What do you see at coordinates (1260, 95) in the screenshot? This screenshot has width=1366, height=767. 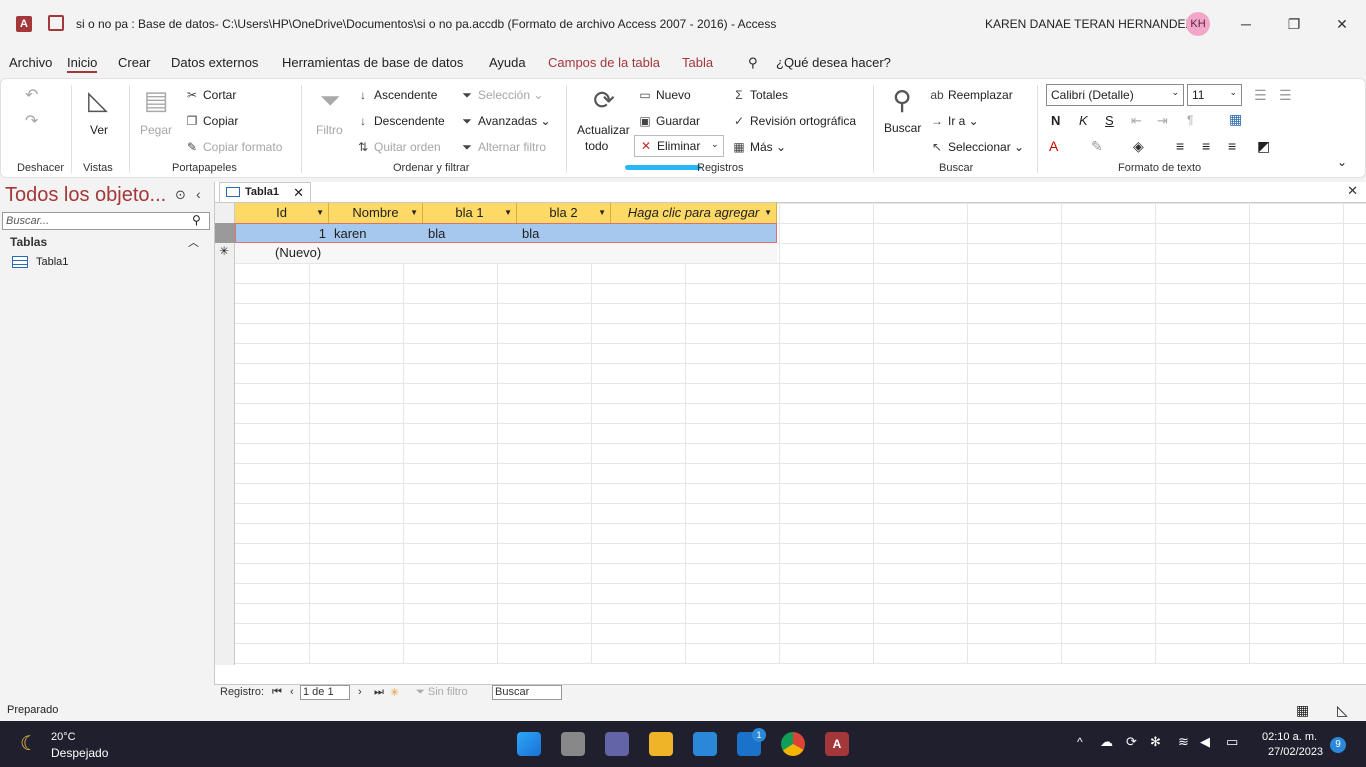 I see `bullets-icon: ☰` at bounding box center [1260, 95].